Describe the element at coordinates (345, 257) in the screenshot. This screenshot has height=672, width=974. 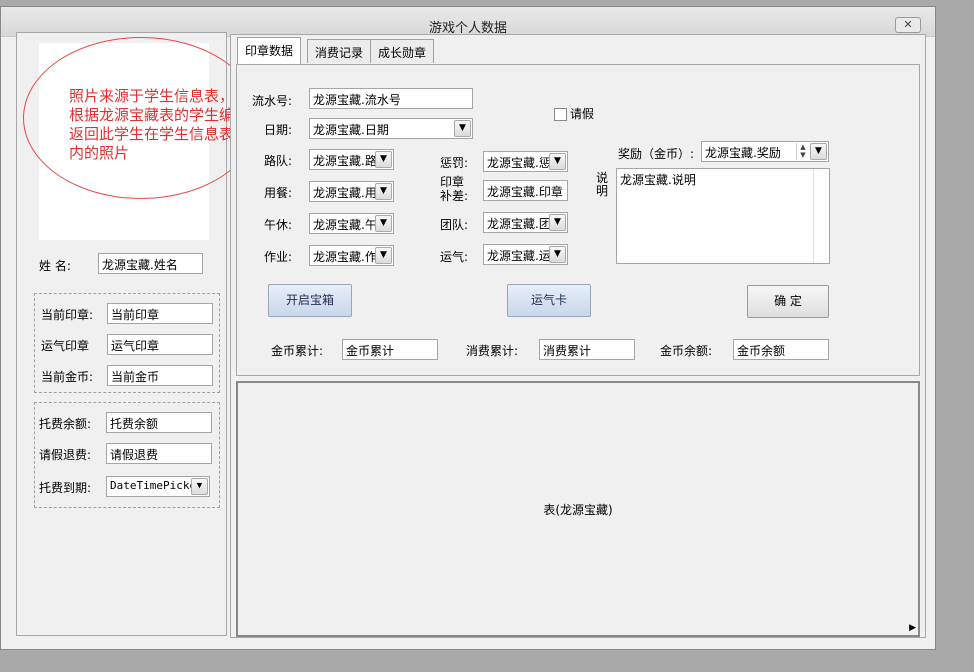
I see `homework-value: 龙源宝藏.作` at that location.